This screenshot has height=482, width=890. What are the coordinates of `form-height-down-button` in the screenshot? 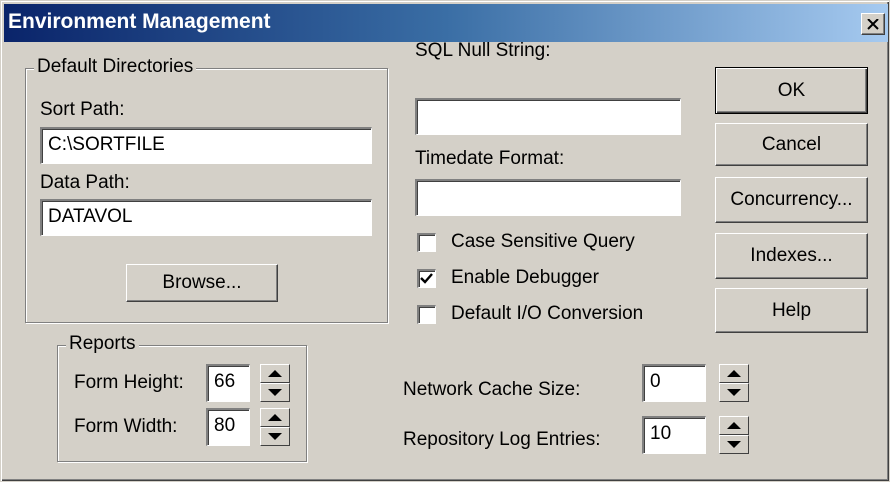 It's located at (275, 392).